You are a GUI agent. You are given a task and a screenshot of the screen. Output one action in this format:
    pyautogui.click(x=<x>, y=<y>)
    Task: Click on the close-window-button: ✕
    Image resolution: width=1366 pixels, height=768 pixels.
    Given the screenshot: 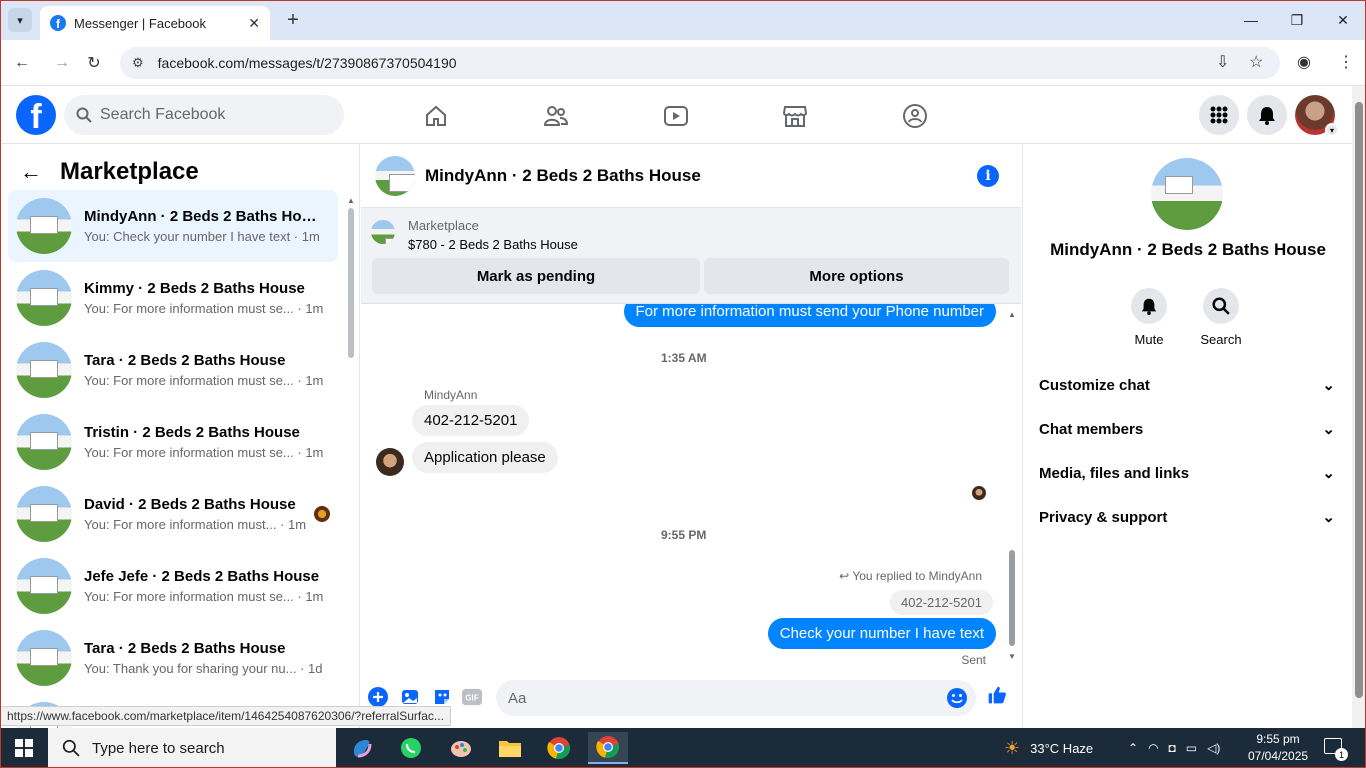 What is the action you would take?
    pyautogui.click(x=1343, y=20)
    